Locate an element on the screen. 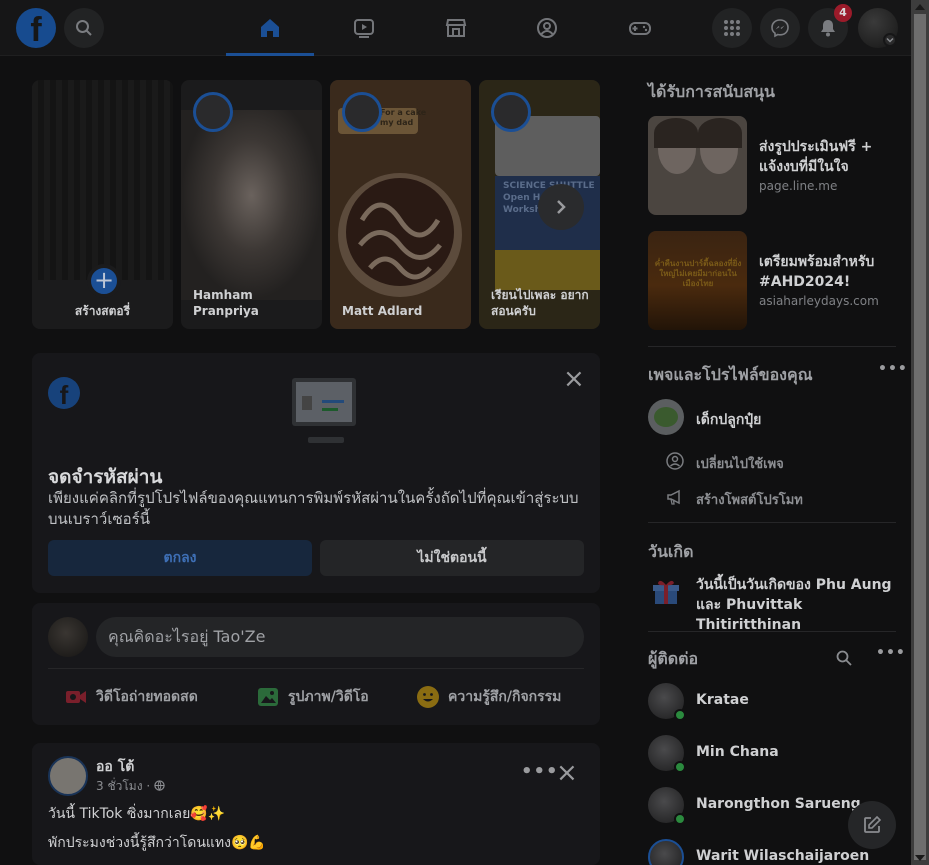 Image resolution: width=929 pixels, height=865 pixels. chevron-down-icon is located at coordinates (890, 40).